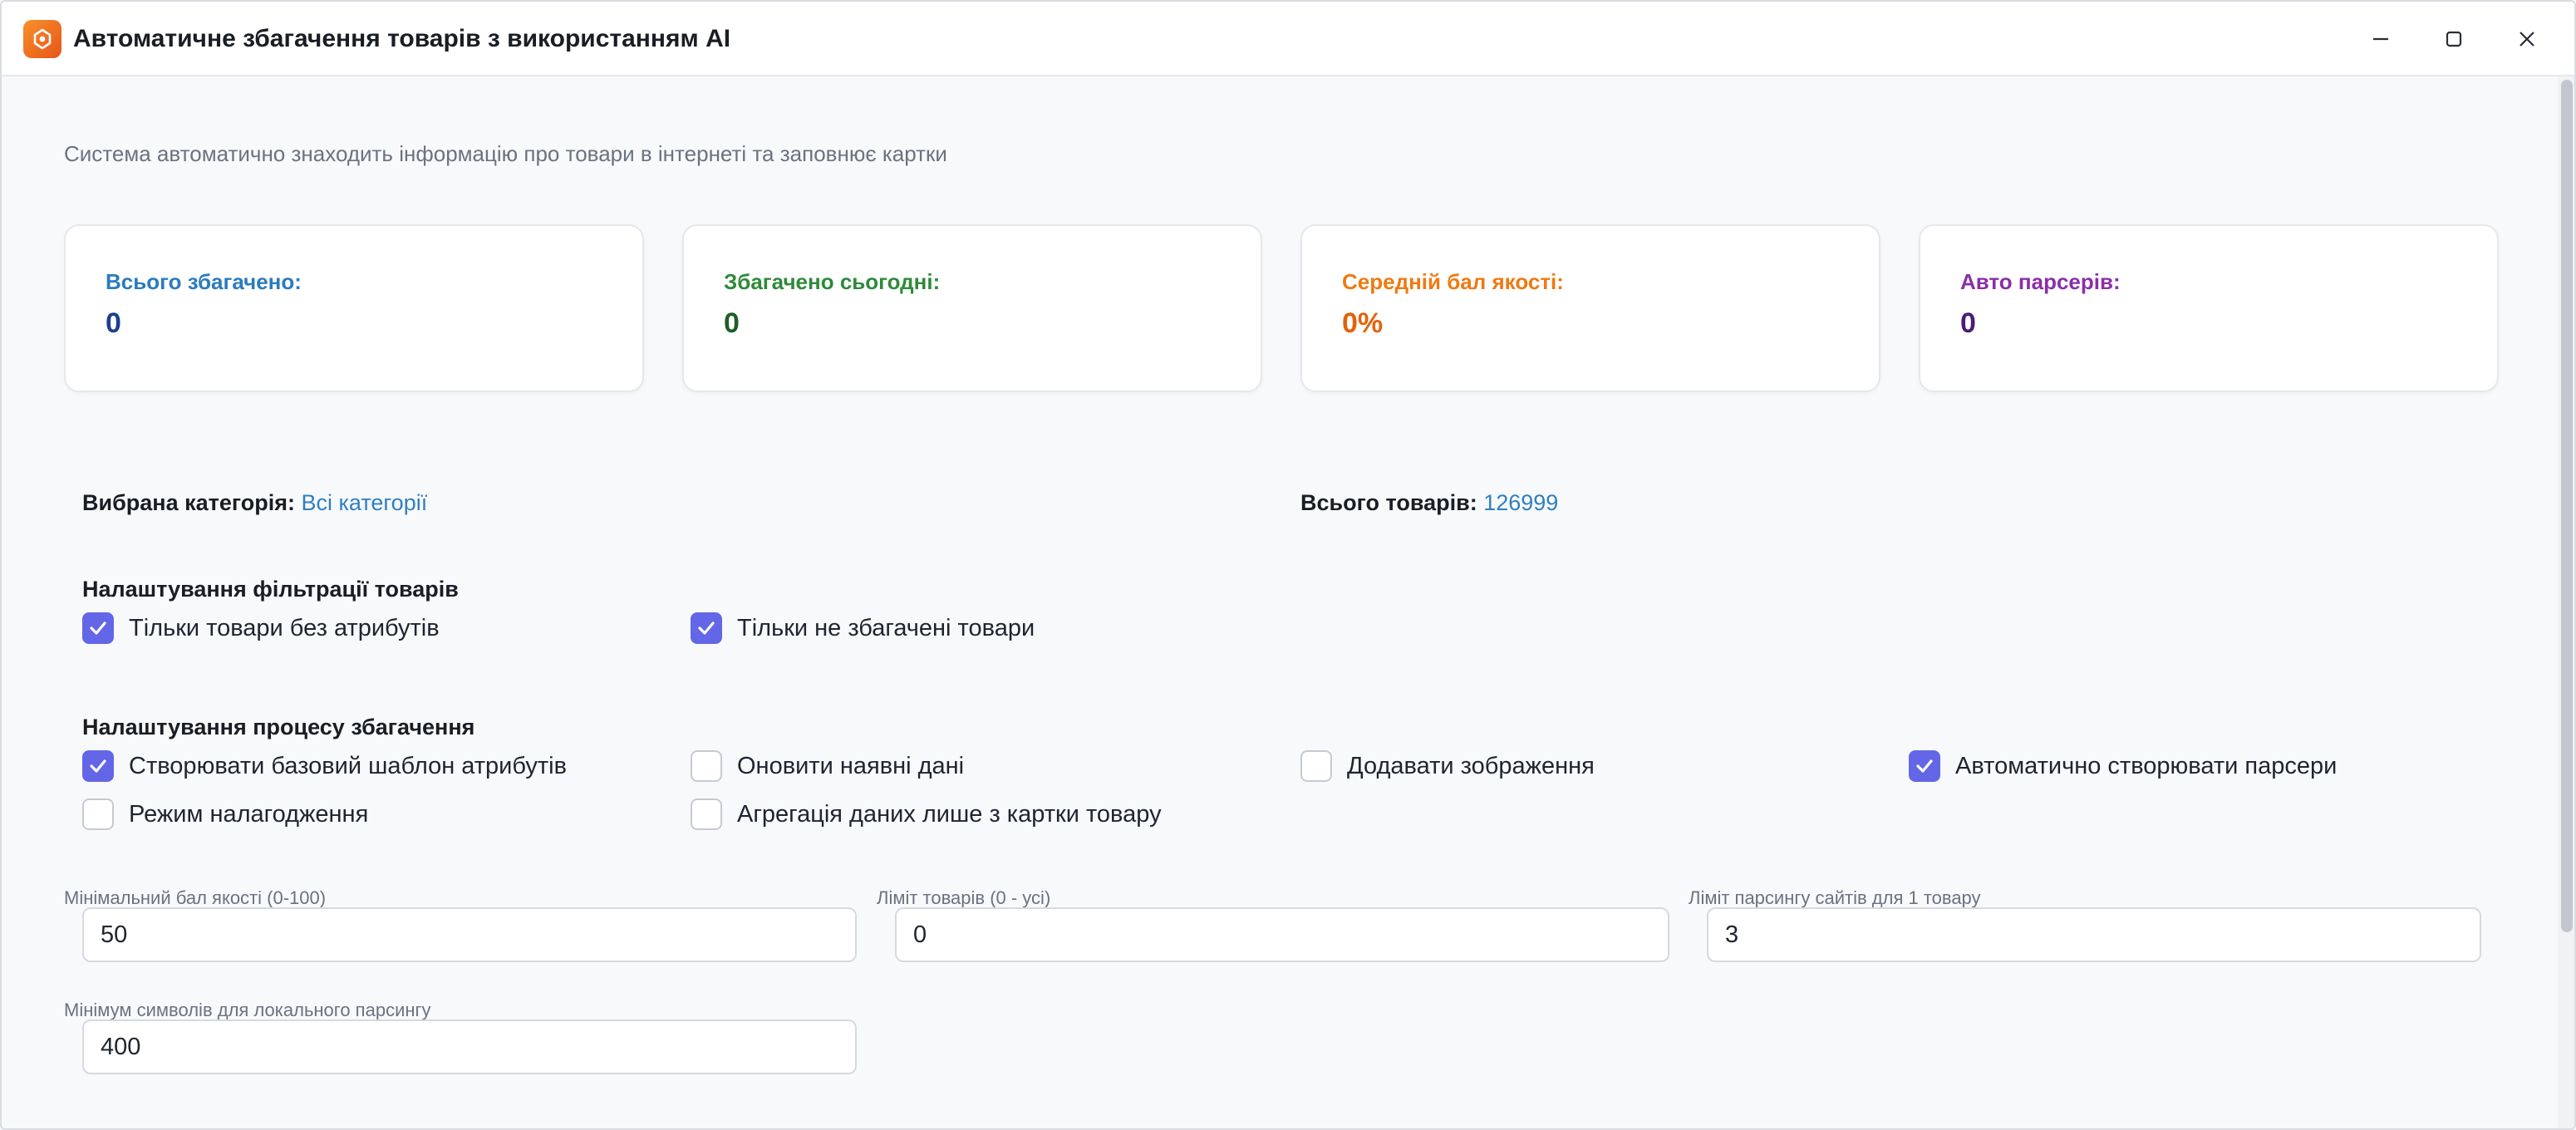  I want to click on checkbox-label: Додавати зображення, so click(1471, 766).